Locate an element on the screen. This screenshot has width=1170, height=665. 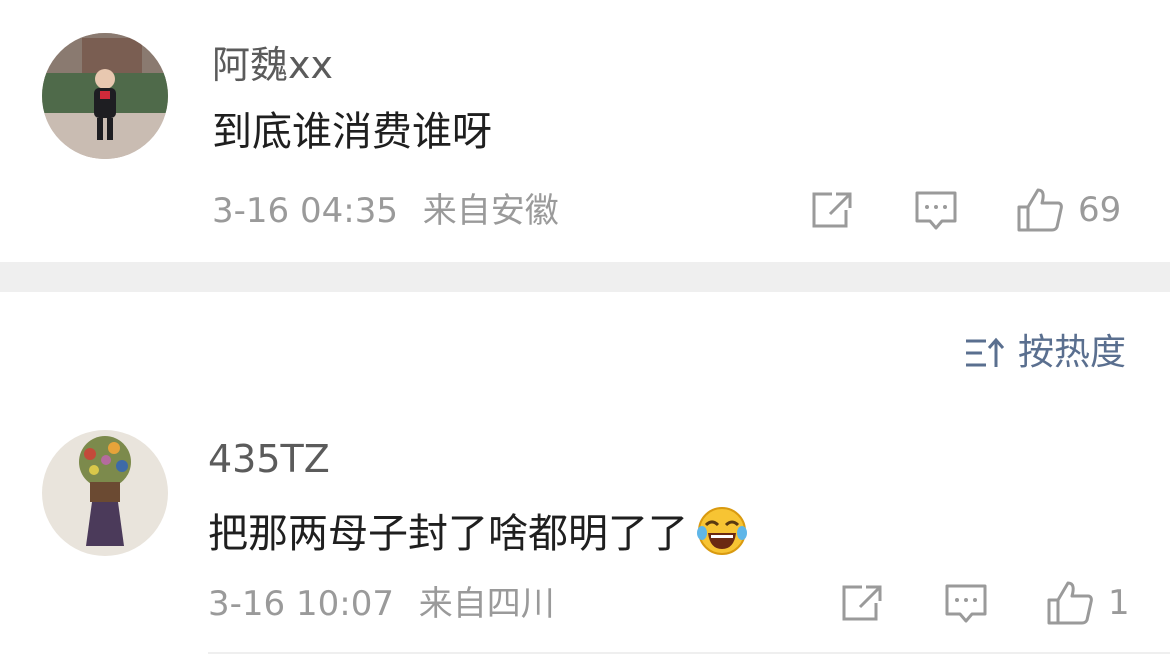
like-count: 69 is located at coordinates (1100, 210).